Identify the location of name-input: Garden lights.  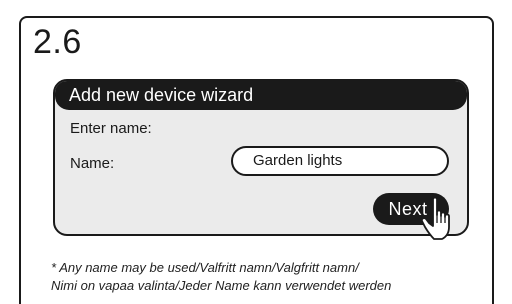
(340, 161).